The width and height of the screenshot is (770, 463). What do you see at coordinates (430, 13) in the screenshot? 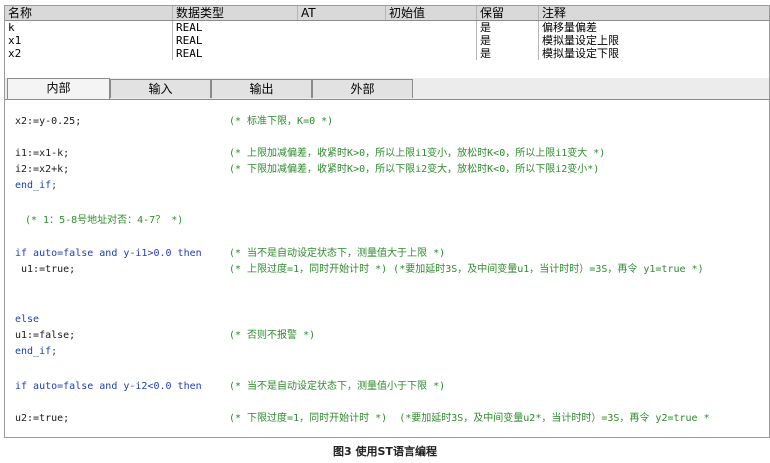
I see `header-initial-value: 初始值` at bounding box center [430, 13].